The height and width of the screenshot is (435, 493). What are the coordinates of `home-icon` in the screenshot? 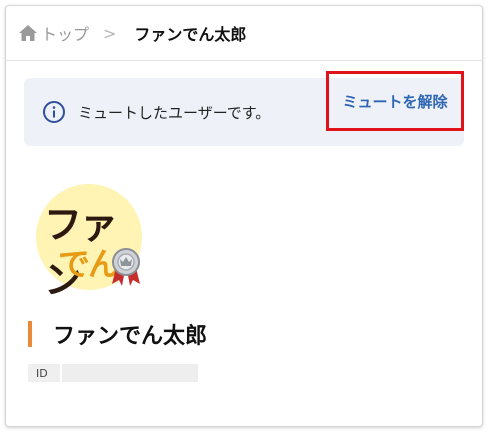 It's located at (28, 33).